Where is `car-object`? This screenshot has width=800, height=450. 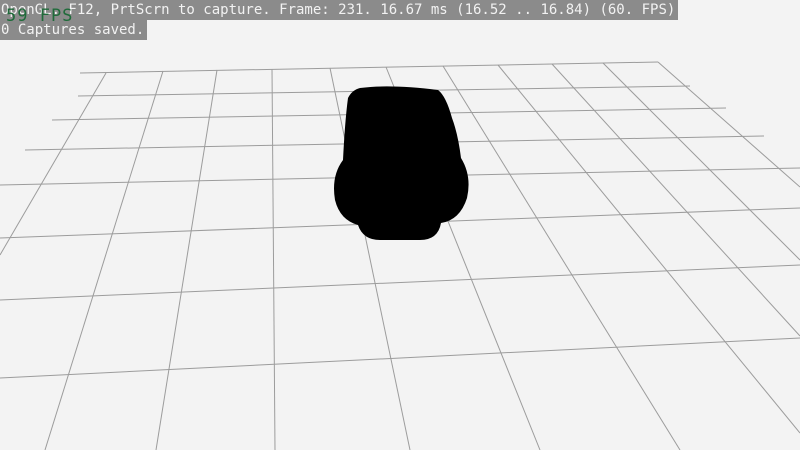 car-object is located at coordinates (401, 163).